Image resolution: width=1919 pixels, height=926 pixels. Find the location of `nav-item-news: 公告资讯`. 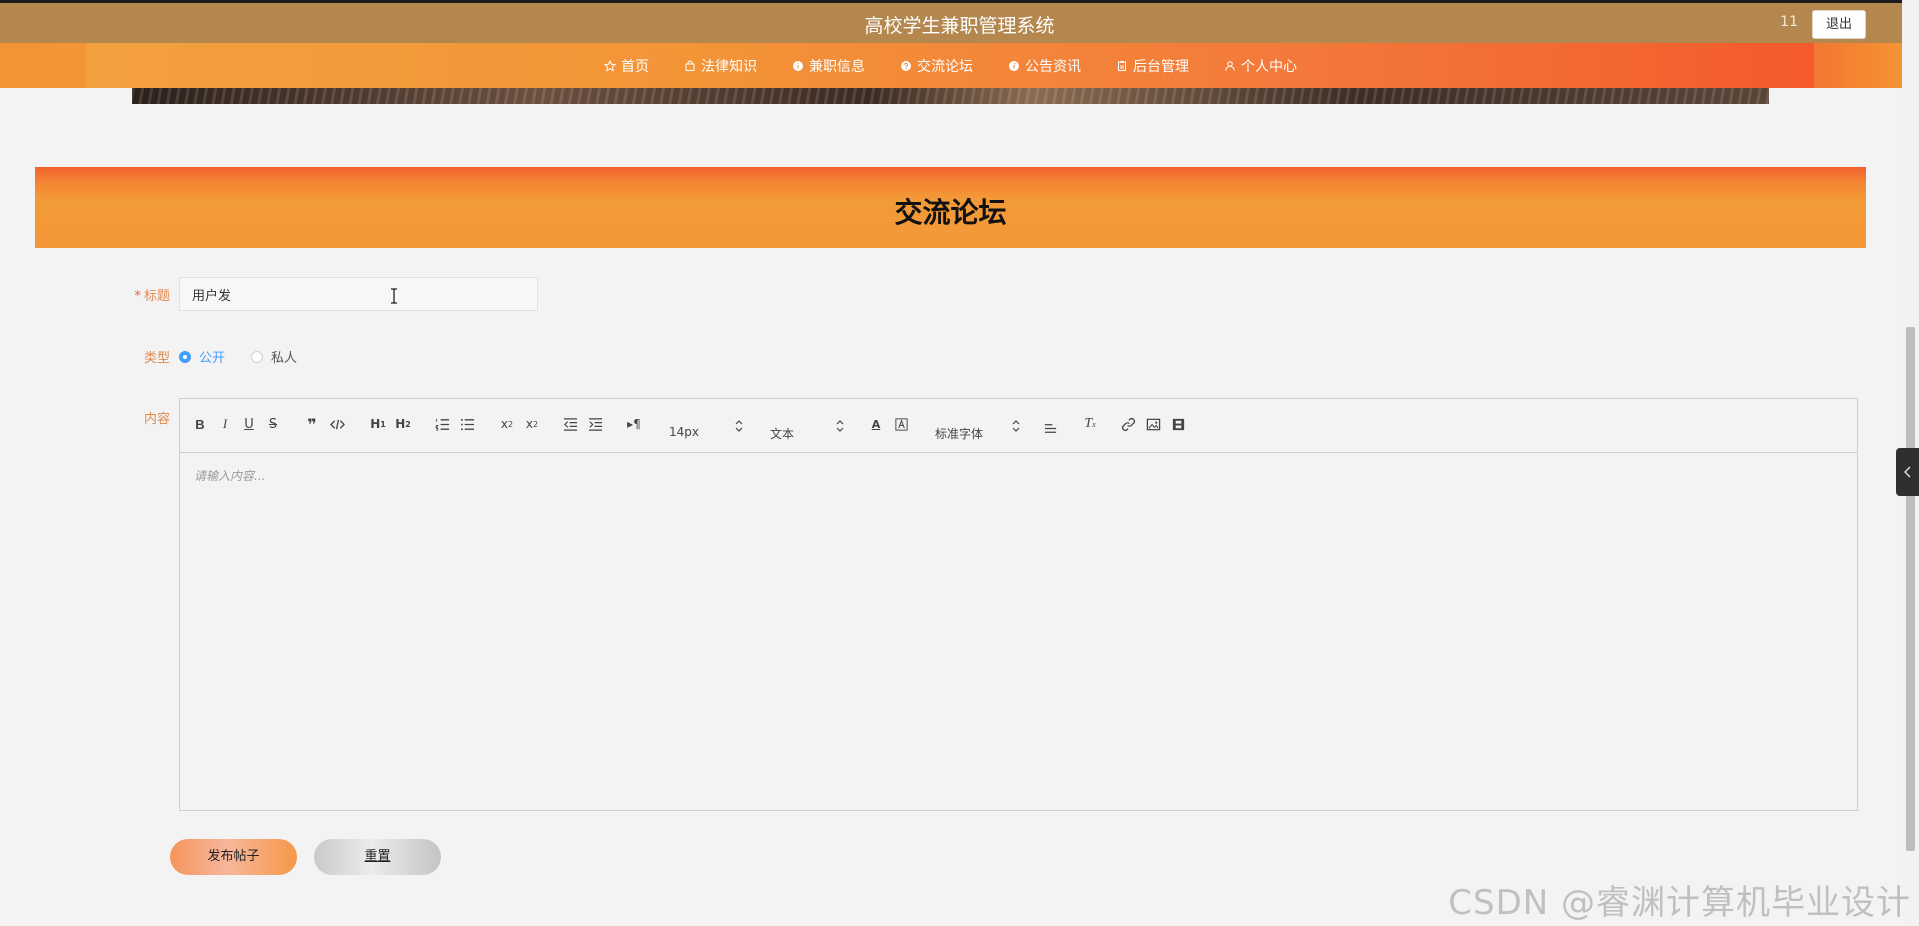

nav-item-news: 公告资讯 is located at coordinates (1044, 66).